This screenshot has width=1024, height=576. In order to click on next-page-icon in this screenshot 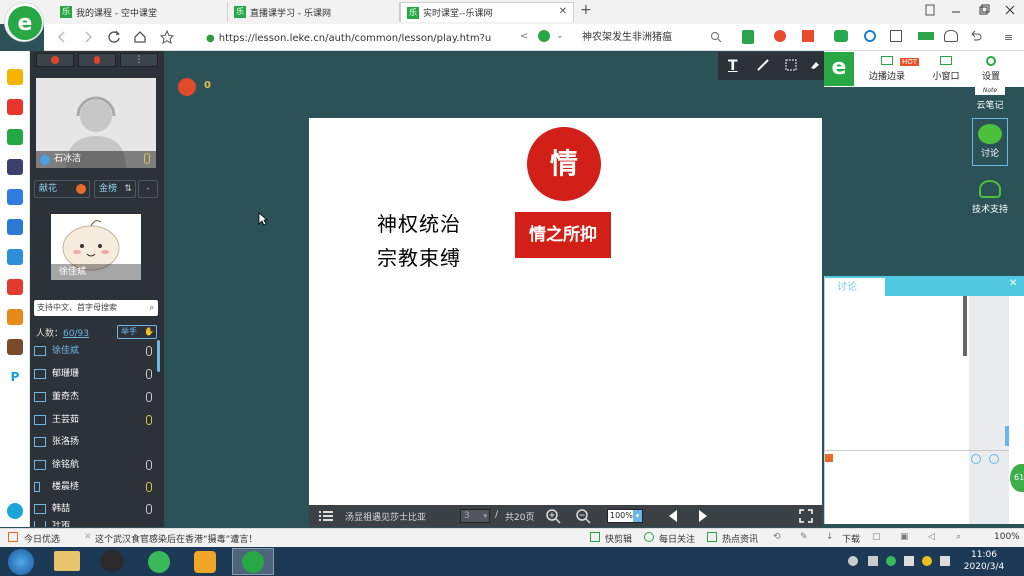, I will do `click(703, 516)`.